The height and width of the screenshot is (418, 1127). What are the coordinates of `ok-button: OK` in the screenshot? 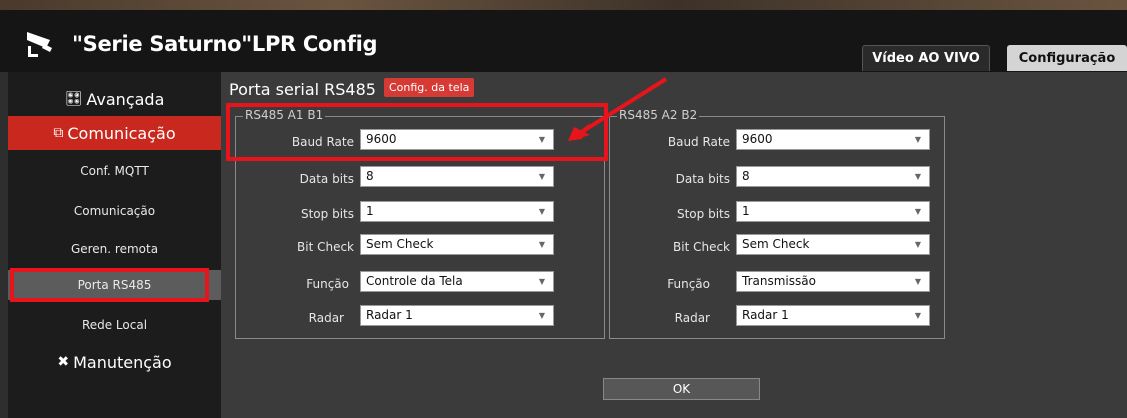 It's located at (681, 389).